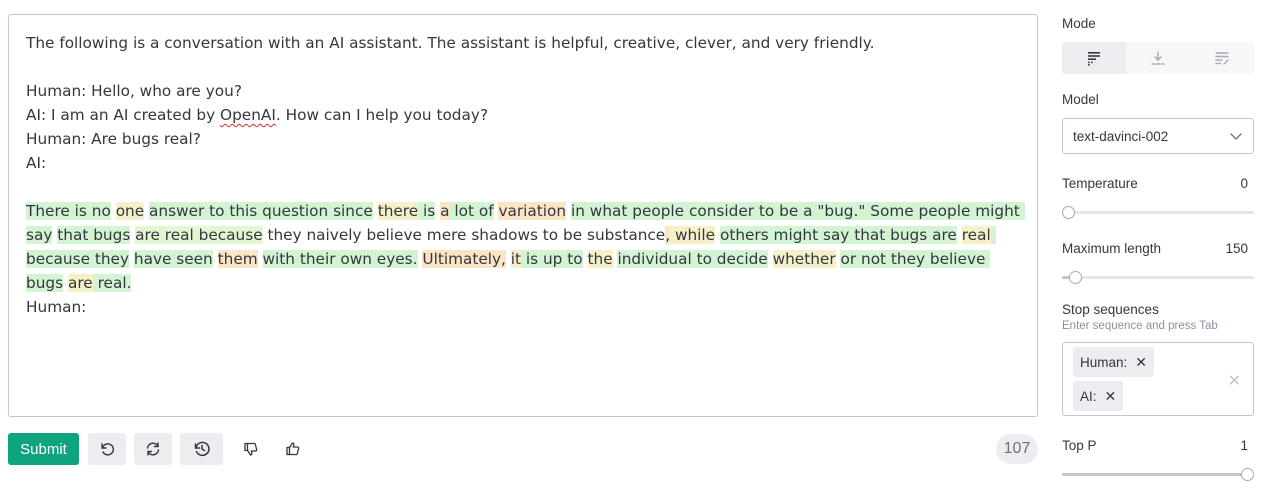  I want to click on thumbs-up-icon, so click(293, 449).